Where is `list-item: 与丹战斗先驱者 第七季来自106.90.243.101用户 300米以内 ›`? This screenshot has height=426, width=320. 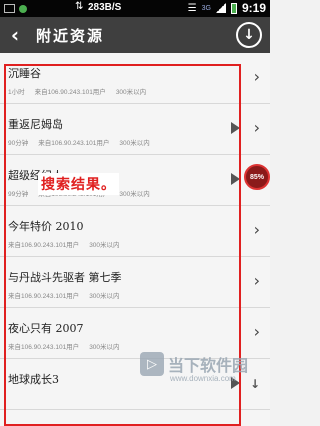
list-item: 与丹战斗先驱者 第七季来自106.90.243.101用户 300米以内 › is located at coordinates (135, 282).